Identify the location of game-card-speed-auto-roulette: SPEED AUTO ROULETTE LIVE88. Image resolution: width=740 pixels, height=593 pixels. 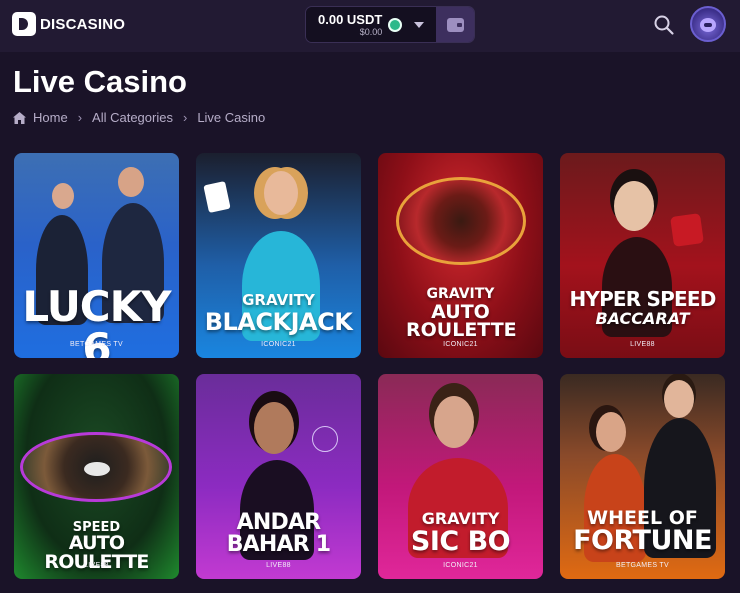
(96, 476).